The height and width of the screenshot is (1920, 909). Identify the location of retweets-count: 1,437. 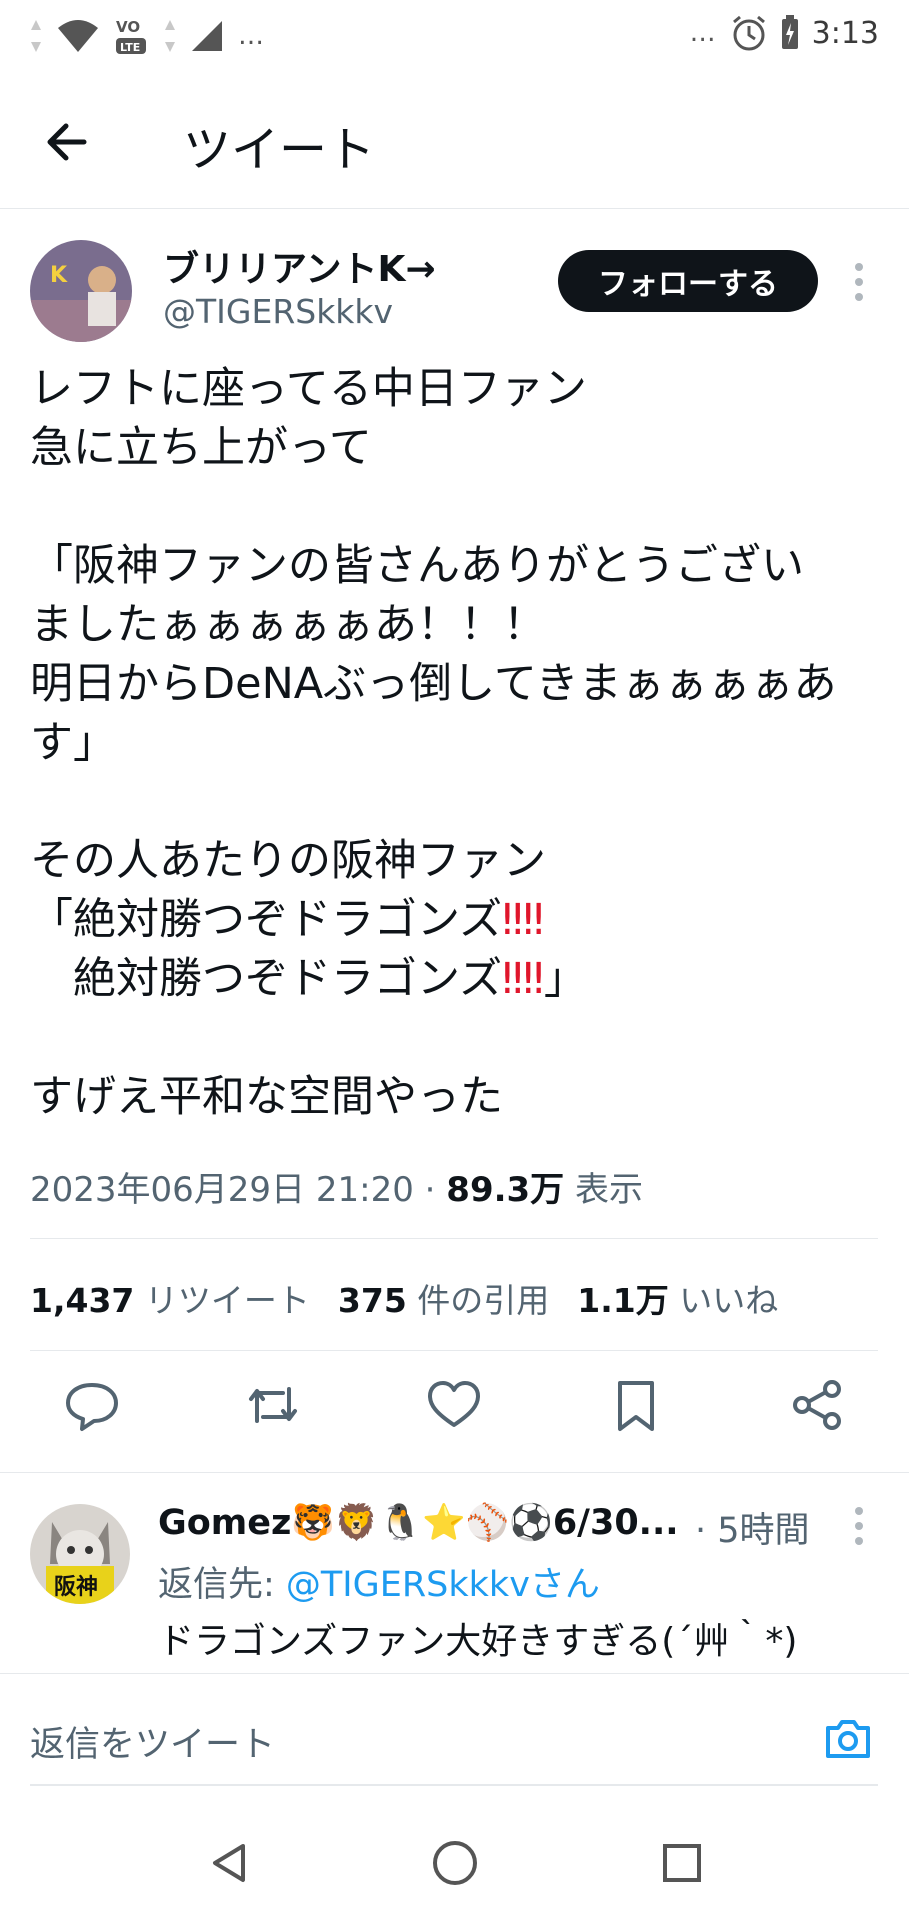
(82, 1300).